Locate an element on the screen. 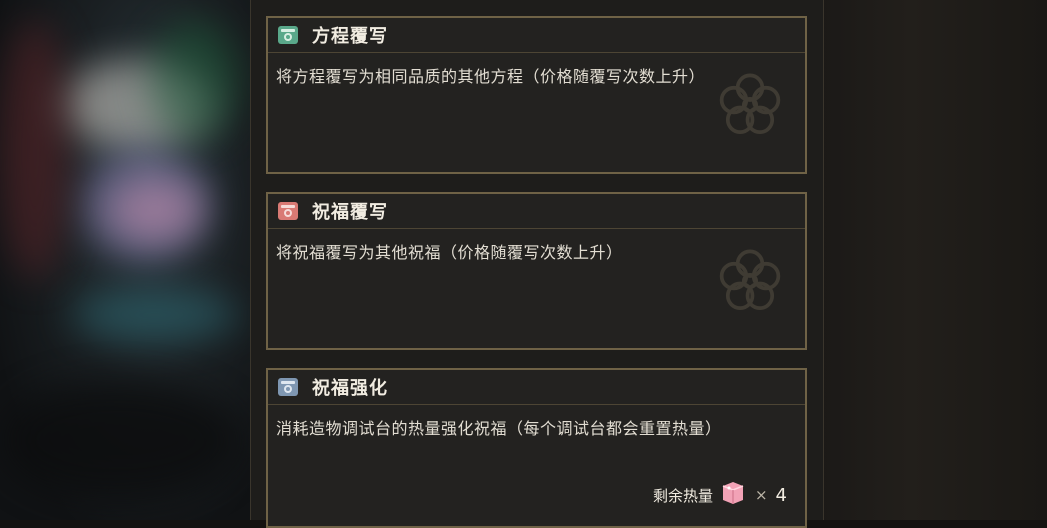 This screenshot has height=528, width=1047. blessing-enhance-icon is located at coordinates (288, 387).